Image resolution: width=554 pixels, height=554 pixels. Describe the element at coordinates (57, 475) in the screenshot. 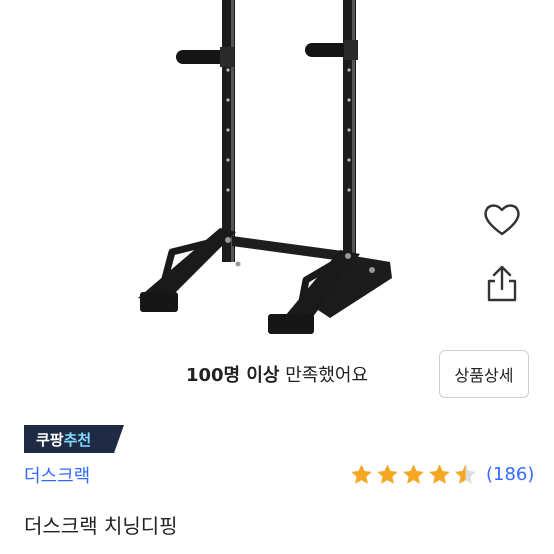

I see `brand-link: 더스크랙` at that location.